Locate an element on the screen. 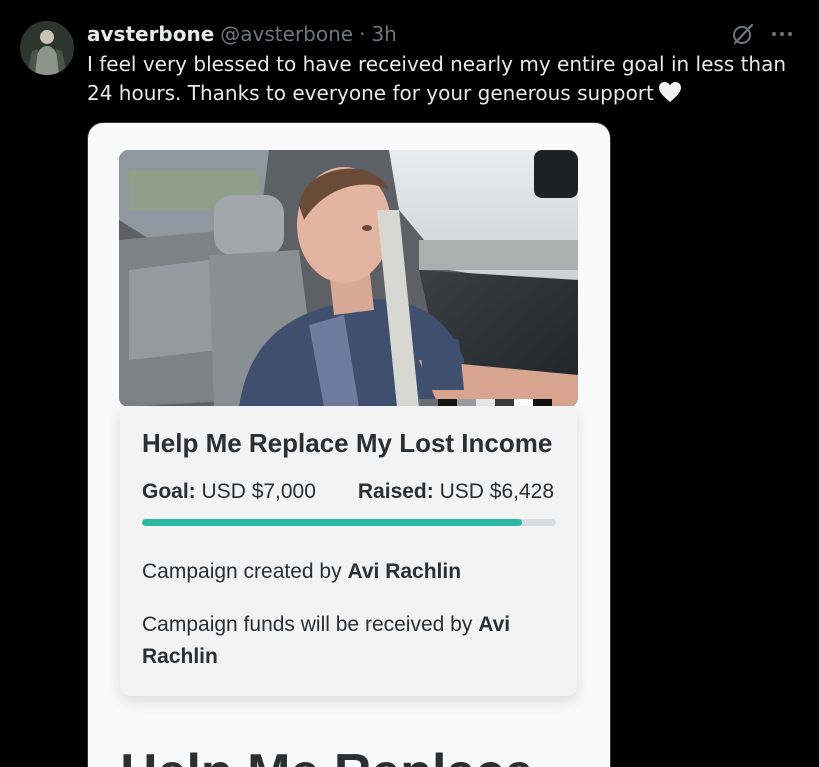 The image size is (819, 767). user-handle: @avsterbone is located at coordinates (286, 34).